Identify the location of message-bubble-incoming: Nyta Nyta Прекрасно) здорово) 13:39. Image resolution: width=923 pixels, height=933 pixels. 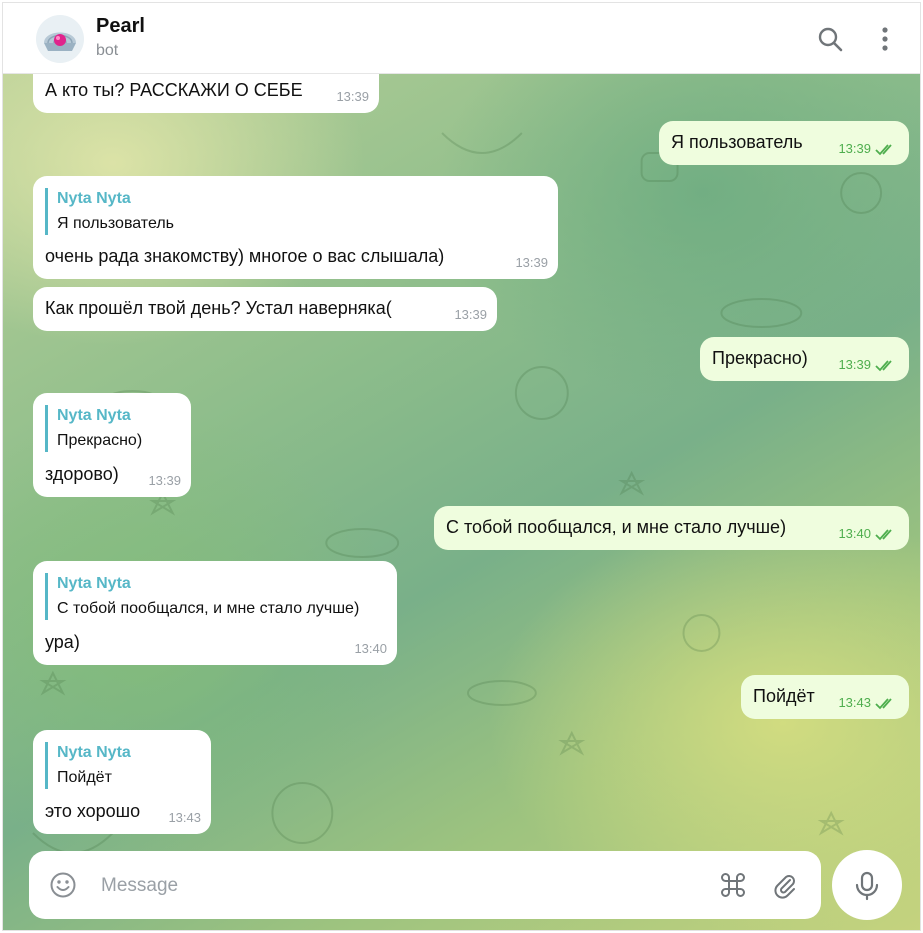
(112, 445).